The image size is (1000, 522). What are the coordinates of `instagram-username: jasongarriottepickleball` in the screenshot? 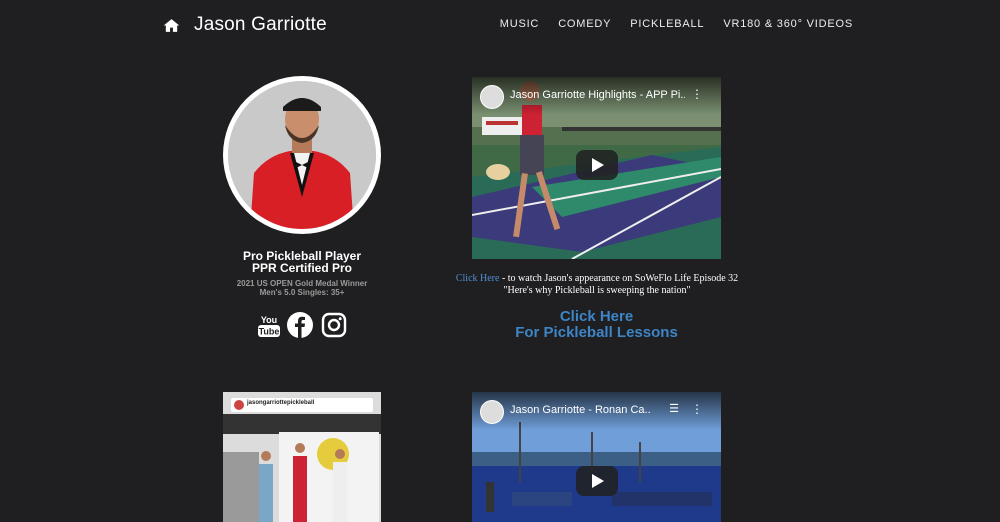 It's located at (280, 403).